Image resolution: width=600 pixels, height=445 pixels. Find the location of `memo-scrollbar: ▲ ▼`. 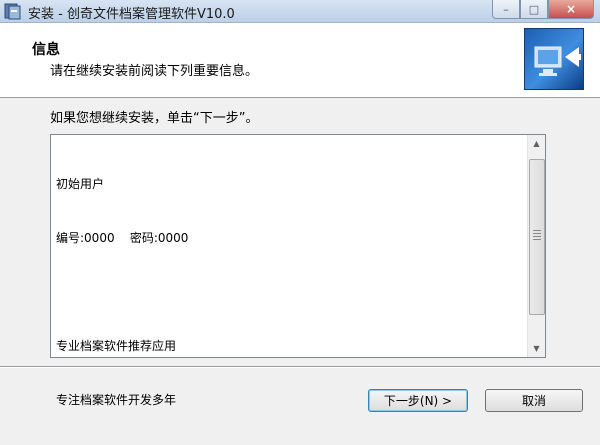

memo-scrollbar: ▲ ▼ is located at coordinates (536, 246).